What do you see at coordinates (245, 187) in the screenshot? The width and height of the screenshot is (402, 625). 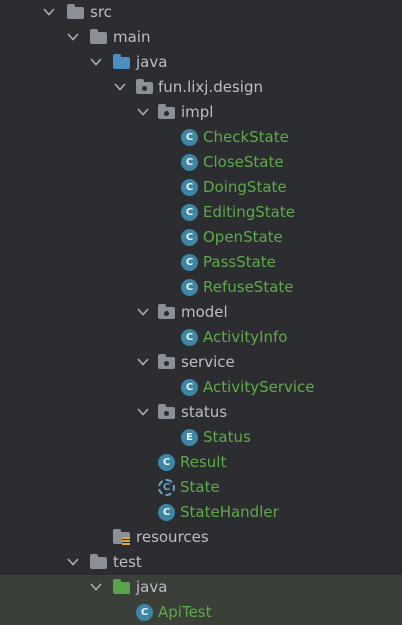 I see `tree-node-label: DoingState` at bounding box center [245, 187].